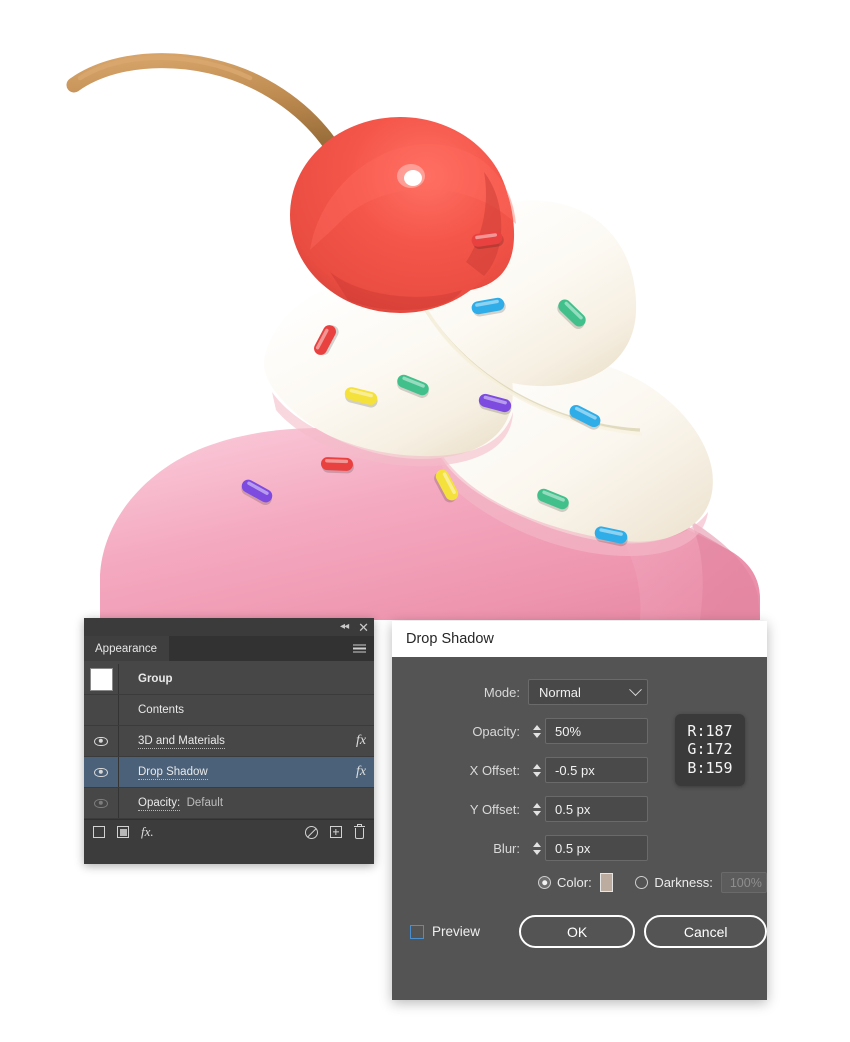 The height and width of the screenshot is (1042, 850). I want to click on x-offset-input-value: -0.5 px, so click(575, 770).